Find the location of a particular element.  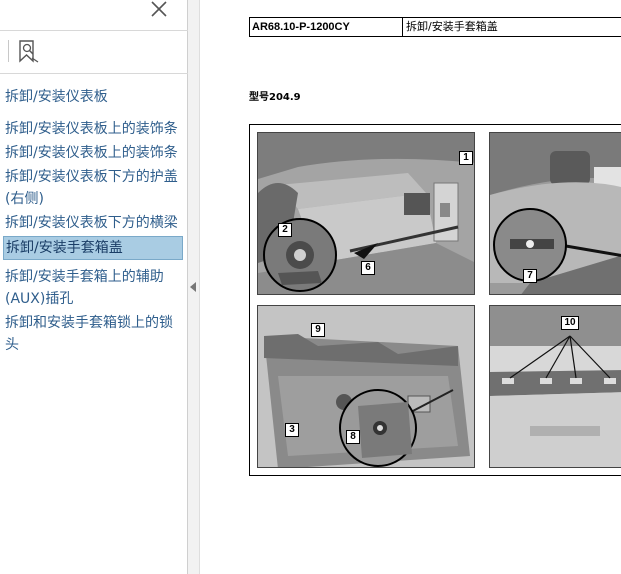

collapse-panel-arrow-icon is located at coordinates (193, 287).